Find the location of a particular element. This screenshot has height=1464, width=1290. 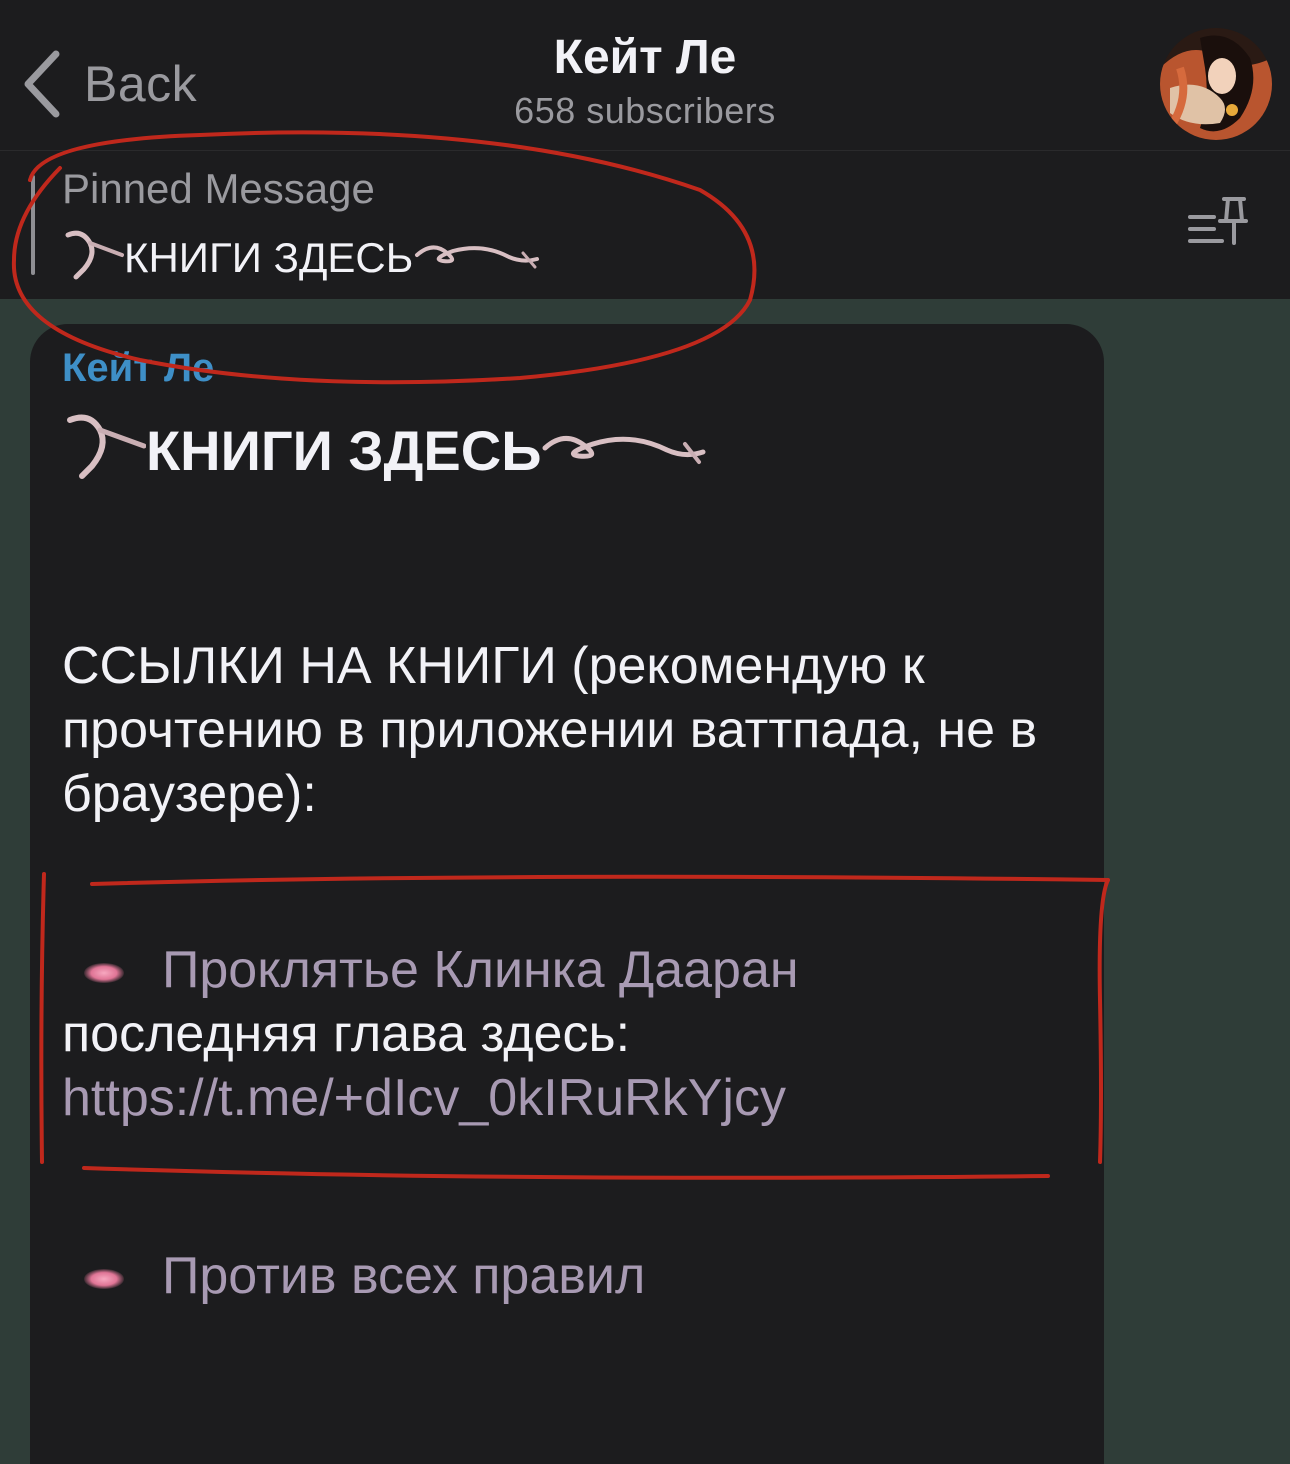

pinned-message-bar: Pinned Message КНИГИ ЗДЕСЬ is located at coordinates (645, 225).